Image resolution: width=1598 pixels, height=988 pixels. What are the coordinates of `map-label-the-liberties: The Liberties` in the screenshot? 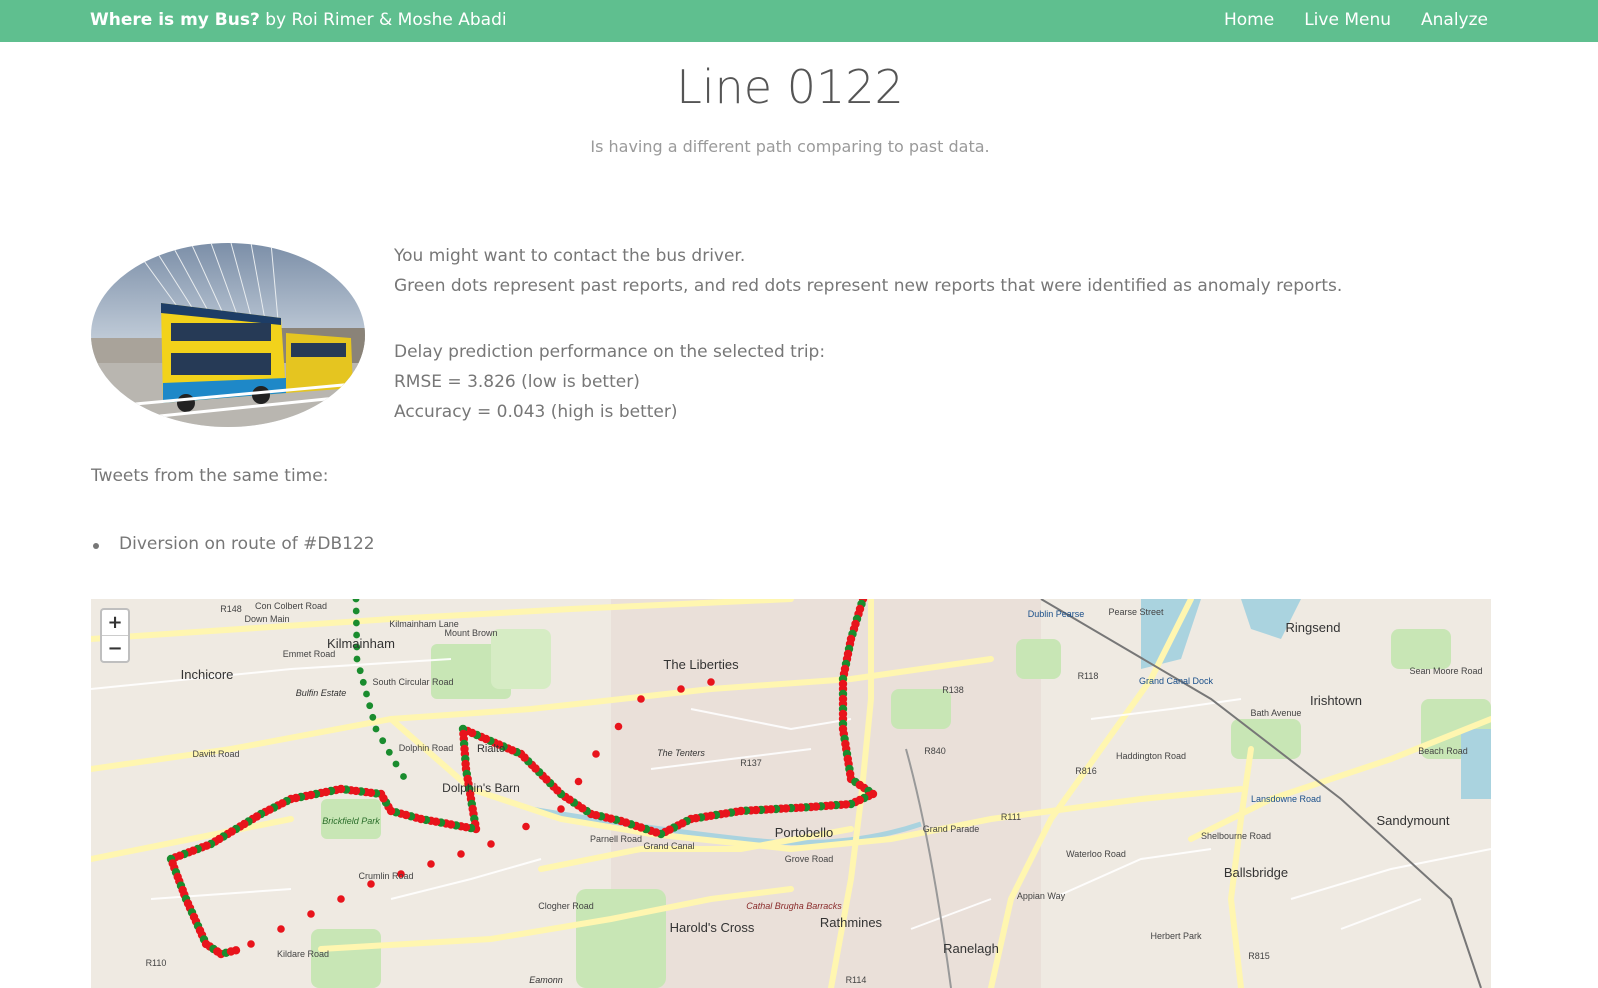 It's located at (701, 664).